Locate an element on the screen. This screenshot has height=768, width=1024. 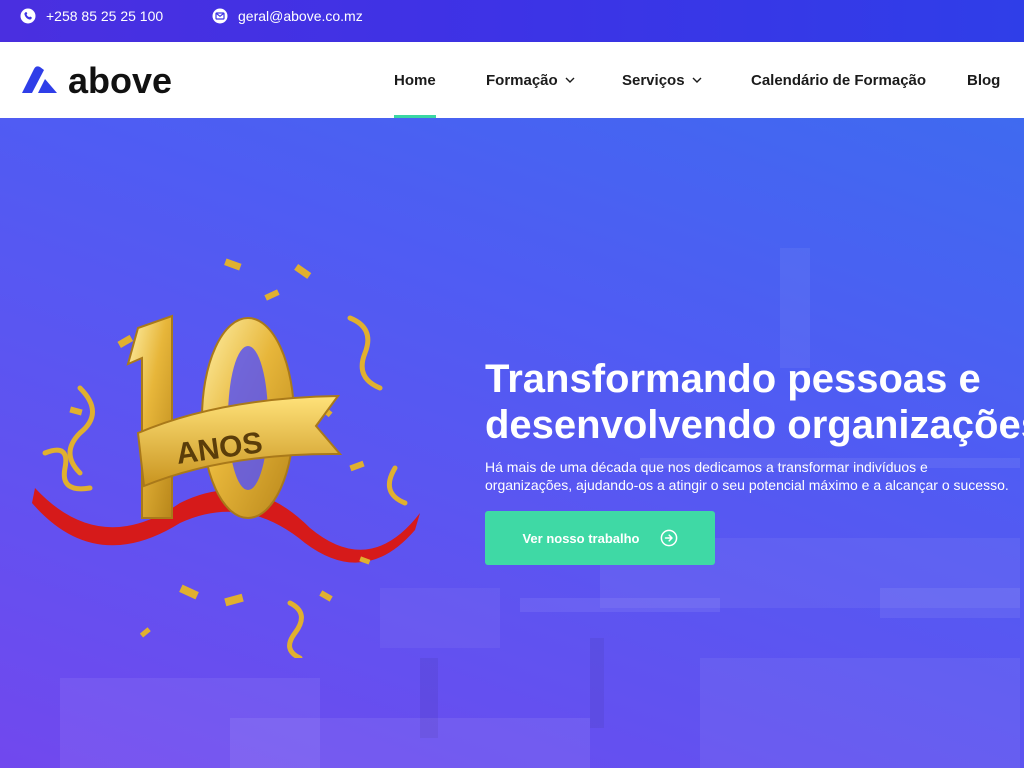
nav-item-home: Home is located at coordinates (415, 80).